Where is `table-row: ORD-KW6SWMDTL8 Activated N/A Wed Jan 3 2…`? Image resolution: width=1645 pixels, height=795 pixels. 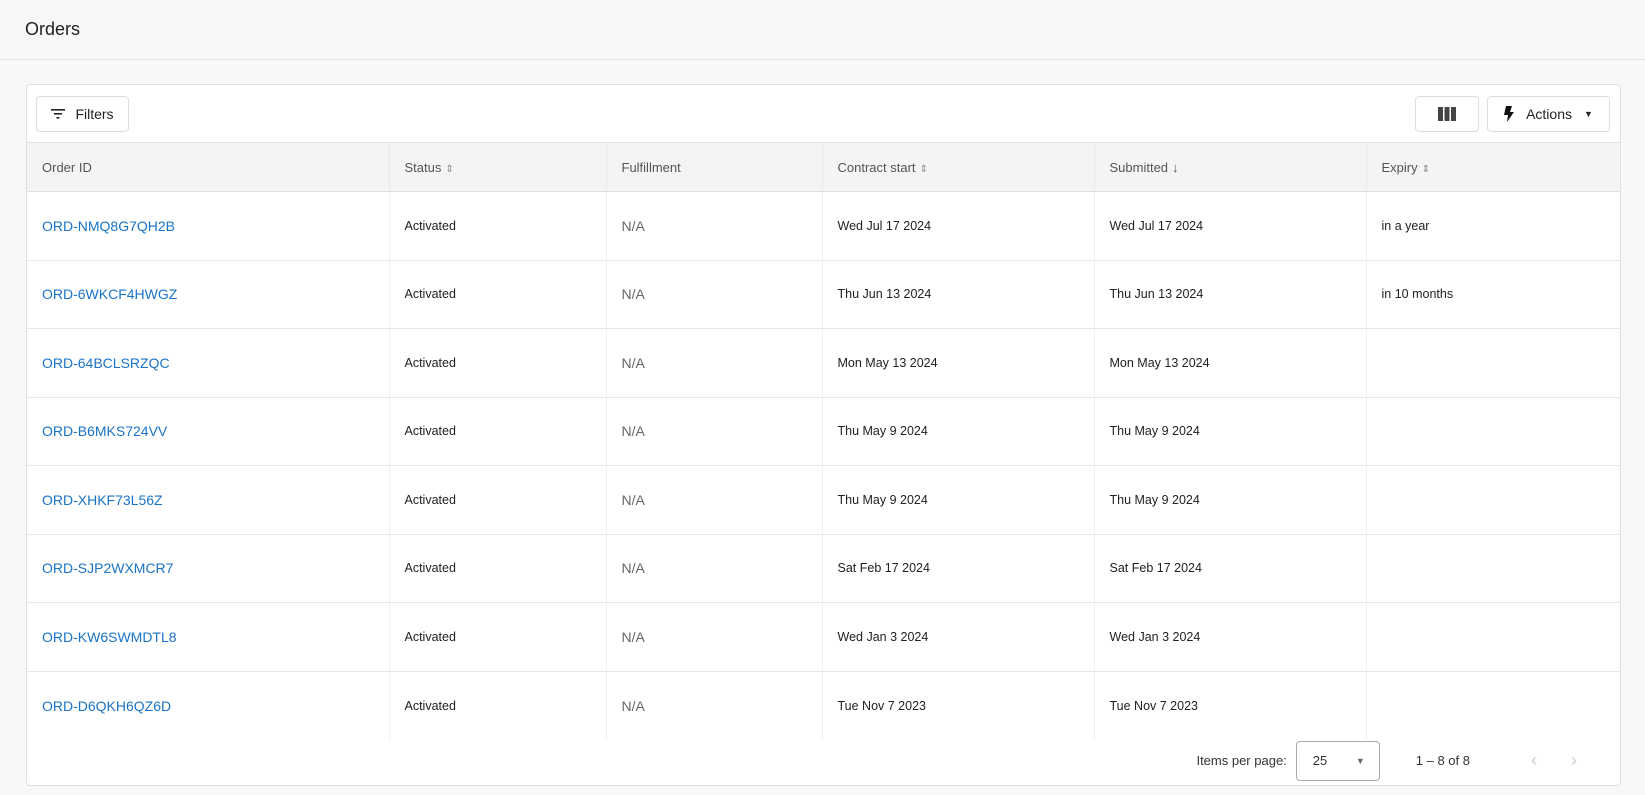 table-row: ORD-KW6SWMDTL8 Activated N/A Wed Jan 3 2… is located at coordinates (823, 637).